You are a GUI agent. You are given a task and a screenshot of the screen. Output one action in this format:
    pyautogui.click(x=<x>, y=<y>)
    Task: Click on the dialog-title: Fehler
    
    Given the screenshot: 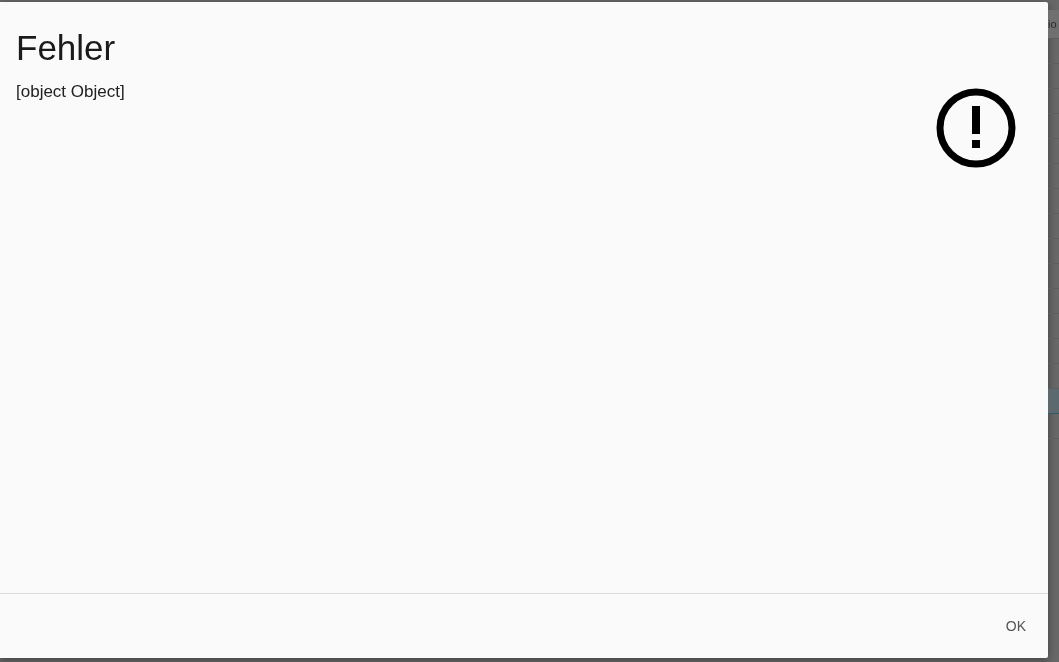 What is the action you would take?
    pyautogui.click(x=66, y=48)
    